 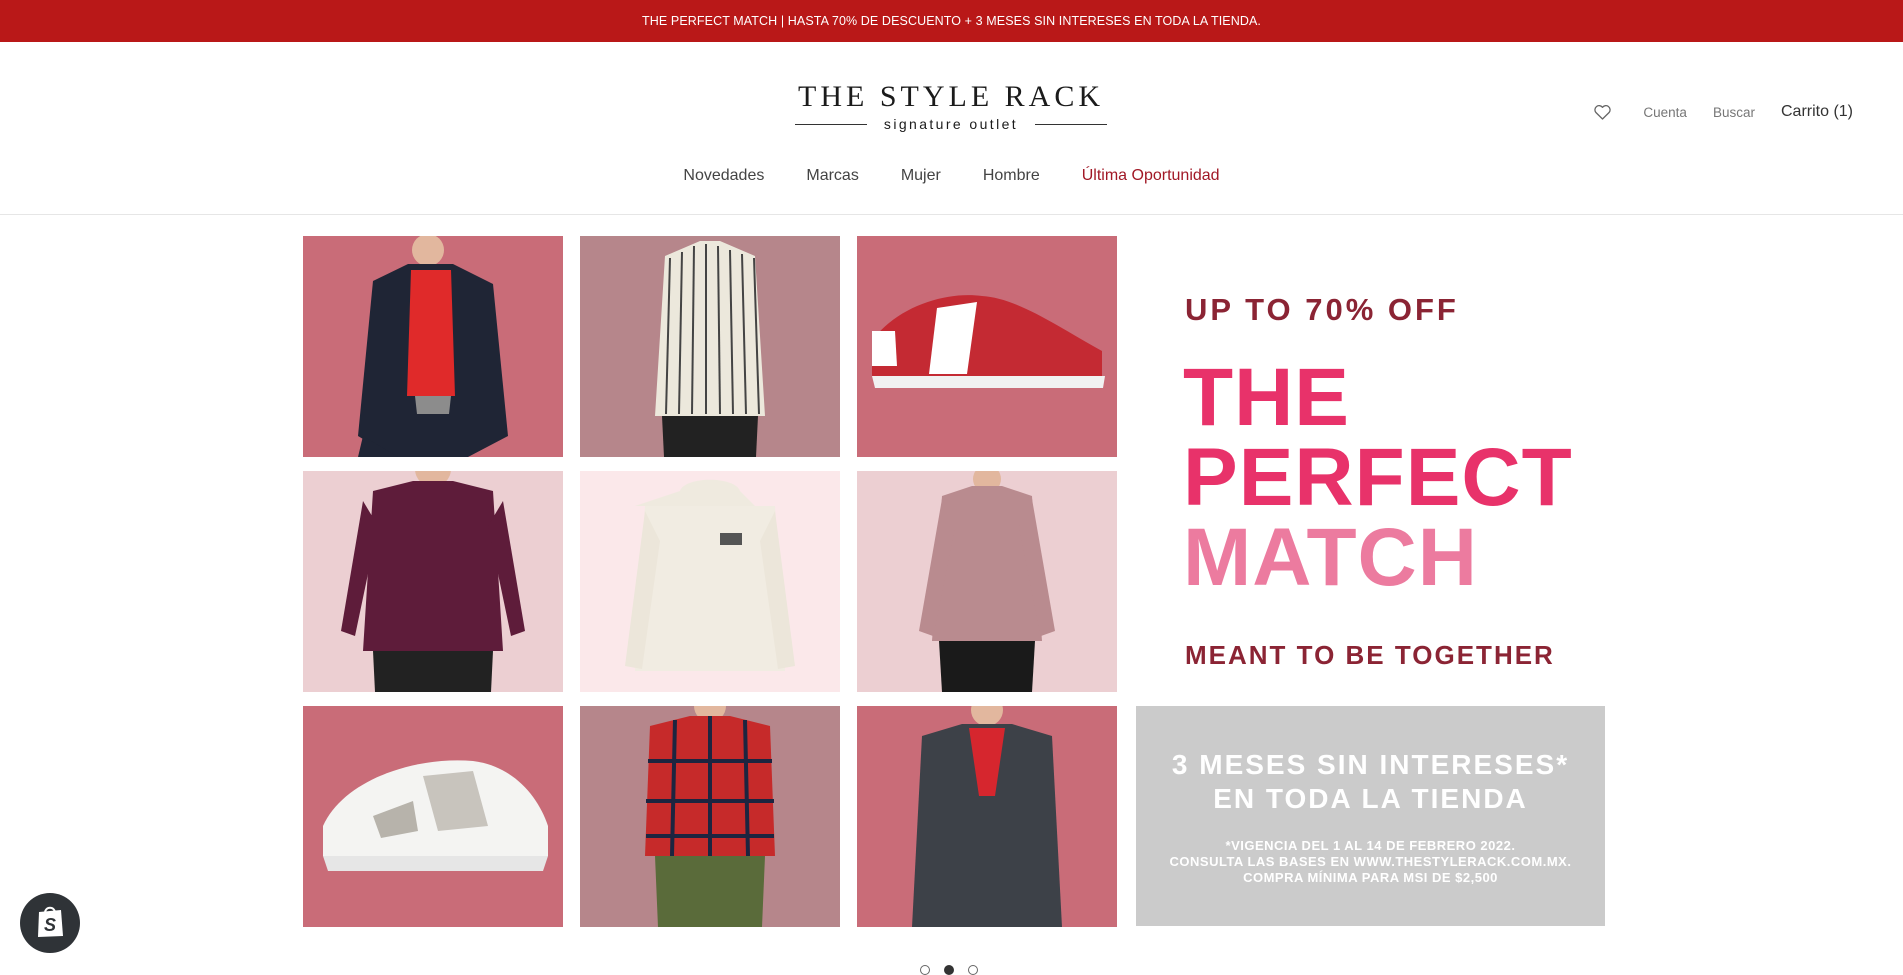 I want to click on product-tile-grey-suit, so click(x=987, y=816).